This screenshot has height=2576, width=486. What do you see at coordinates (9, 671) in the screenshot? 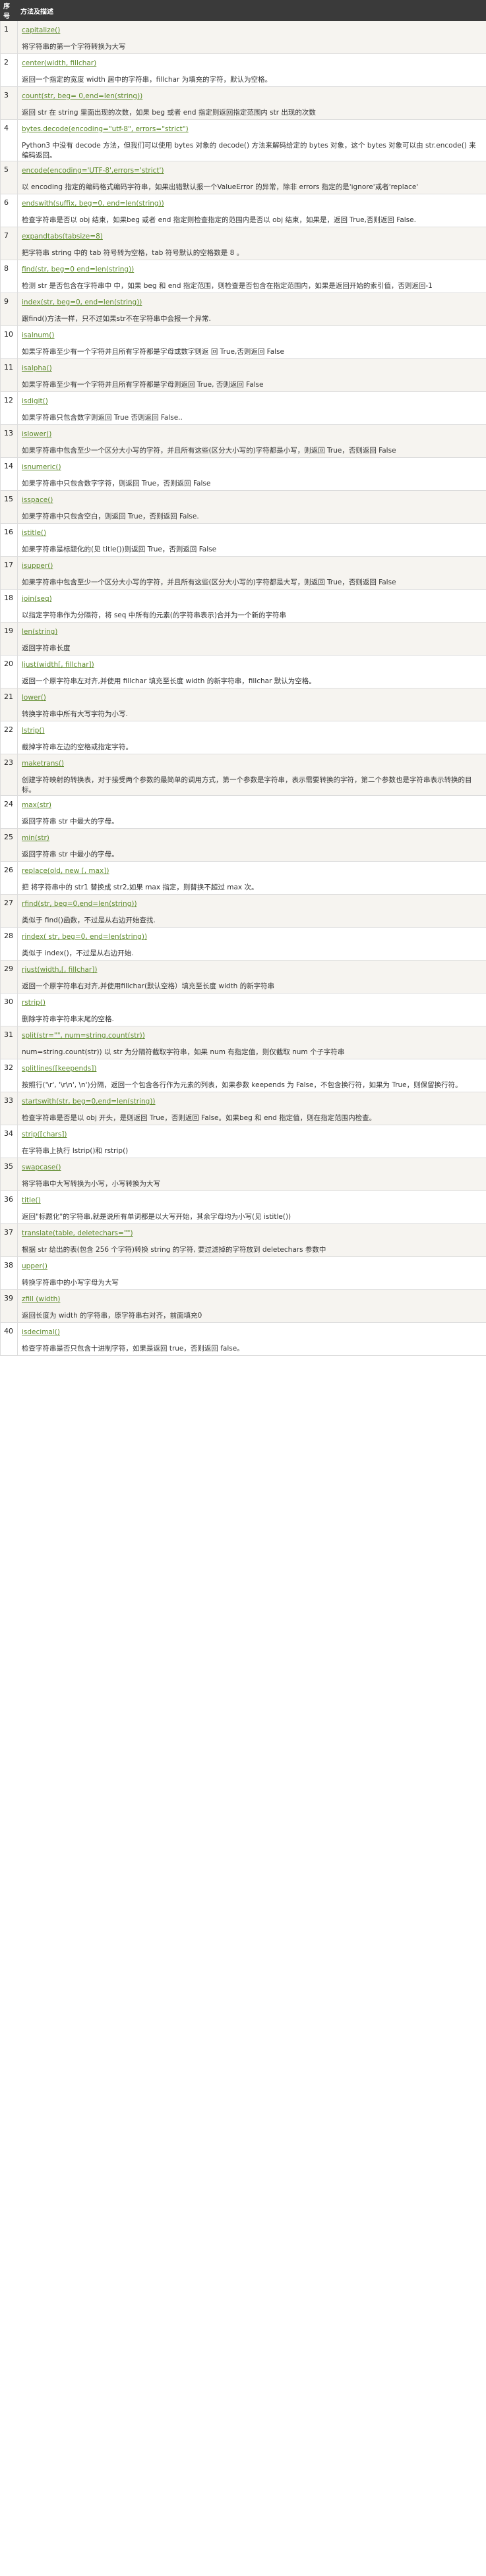
I see `row-index: 20` at bounding box center [9, 671].